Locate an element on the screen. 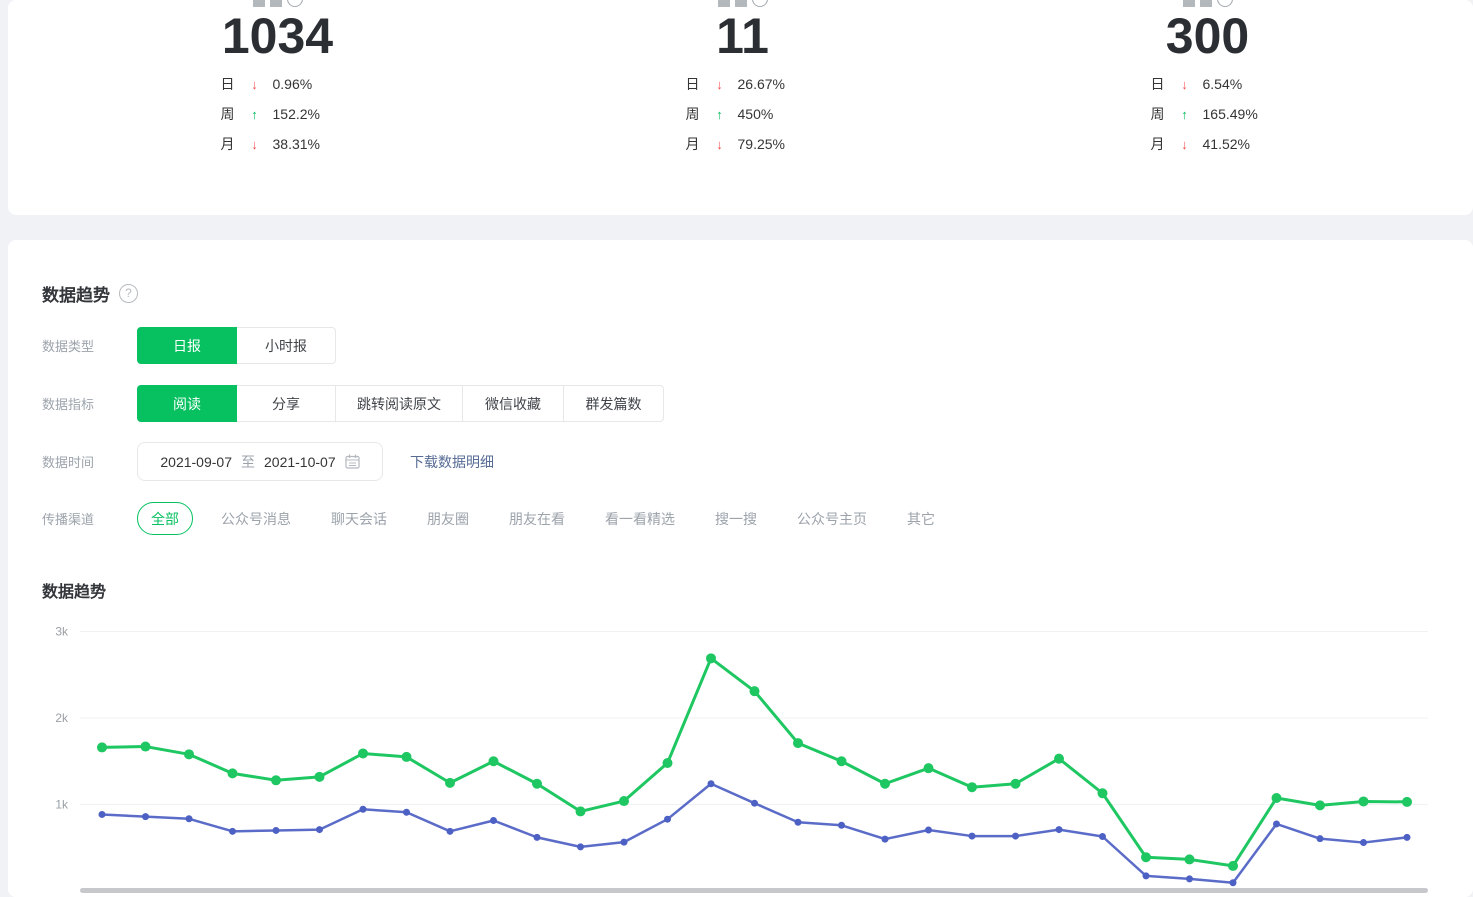  stat-row-day: 日 ↓ 26.67% is located at coordinates (742, 84).